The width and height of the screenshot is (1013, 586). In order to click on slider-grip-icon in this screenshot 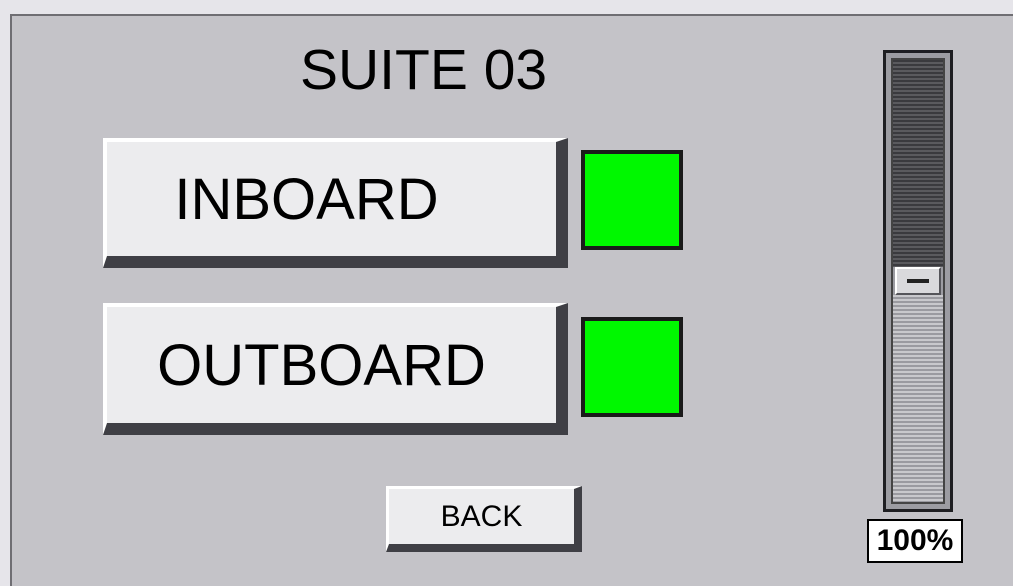, I will do `click(918, 281)`.